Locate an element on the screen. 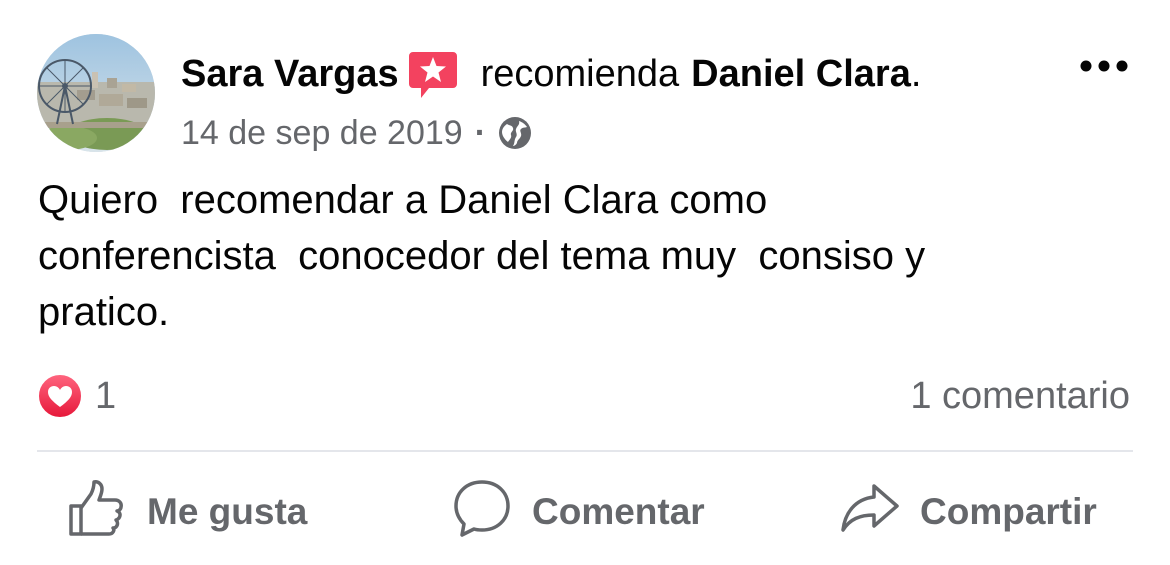 The image size is (1170, 565). post-date: 14 de sep de 2019 is located at coordinates (322, 133).